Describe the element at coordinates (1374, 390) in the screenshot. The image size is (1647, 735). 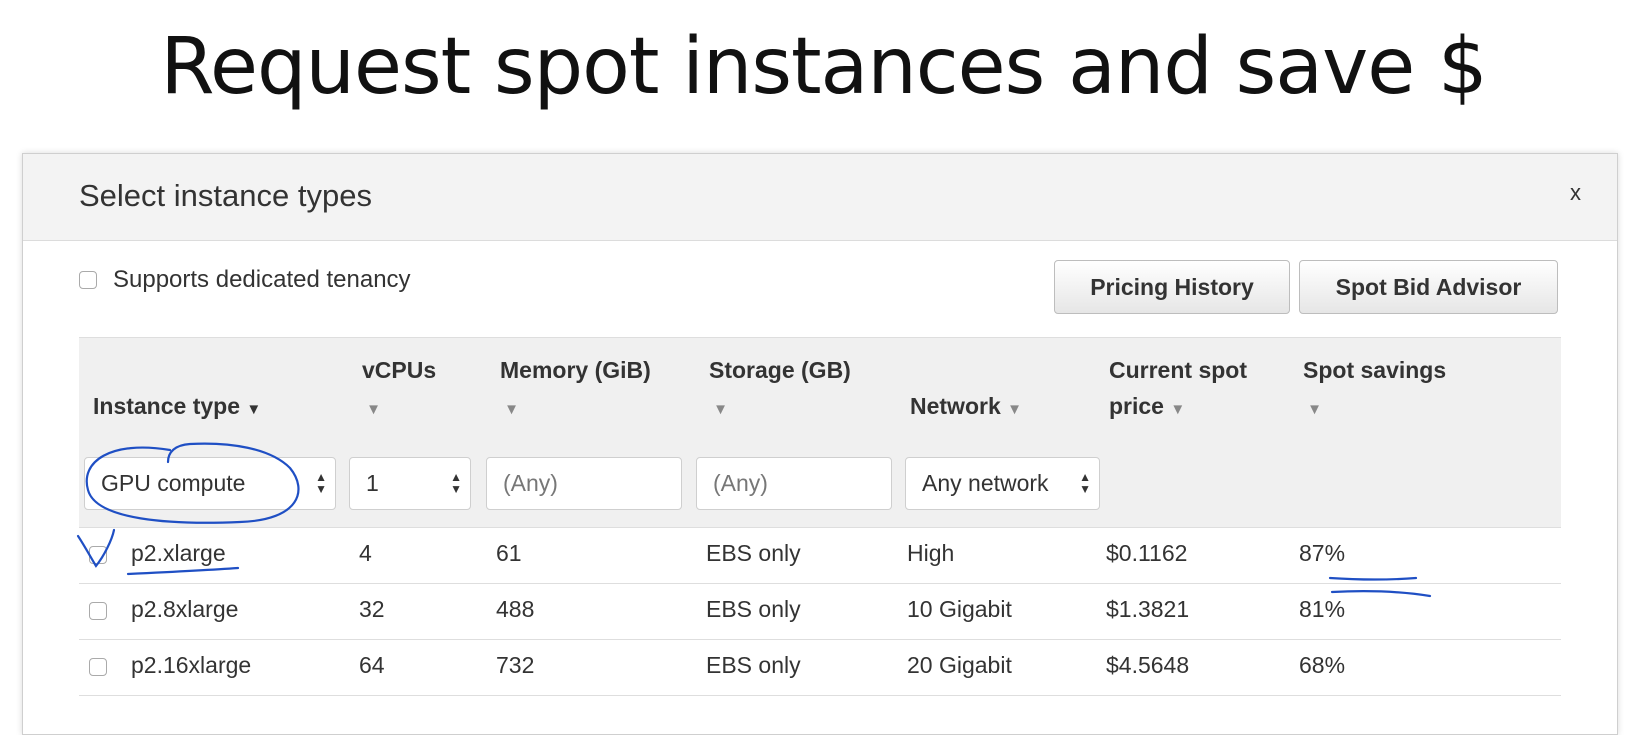
I see `column-header-spot-savings: Spot savings ▼` at that location.